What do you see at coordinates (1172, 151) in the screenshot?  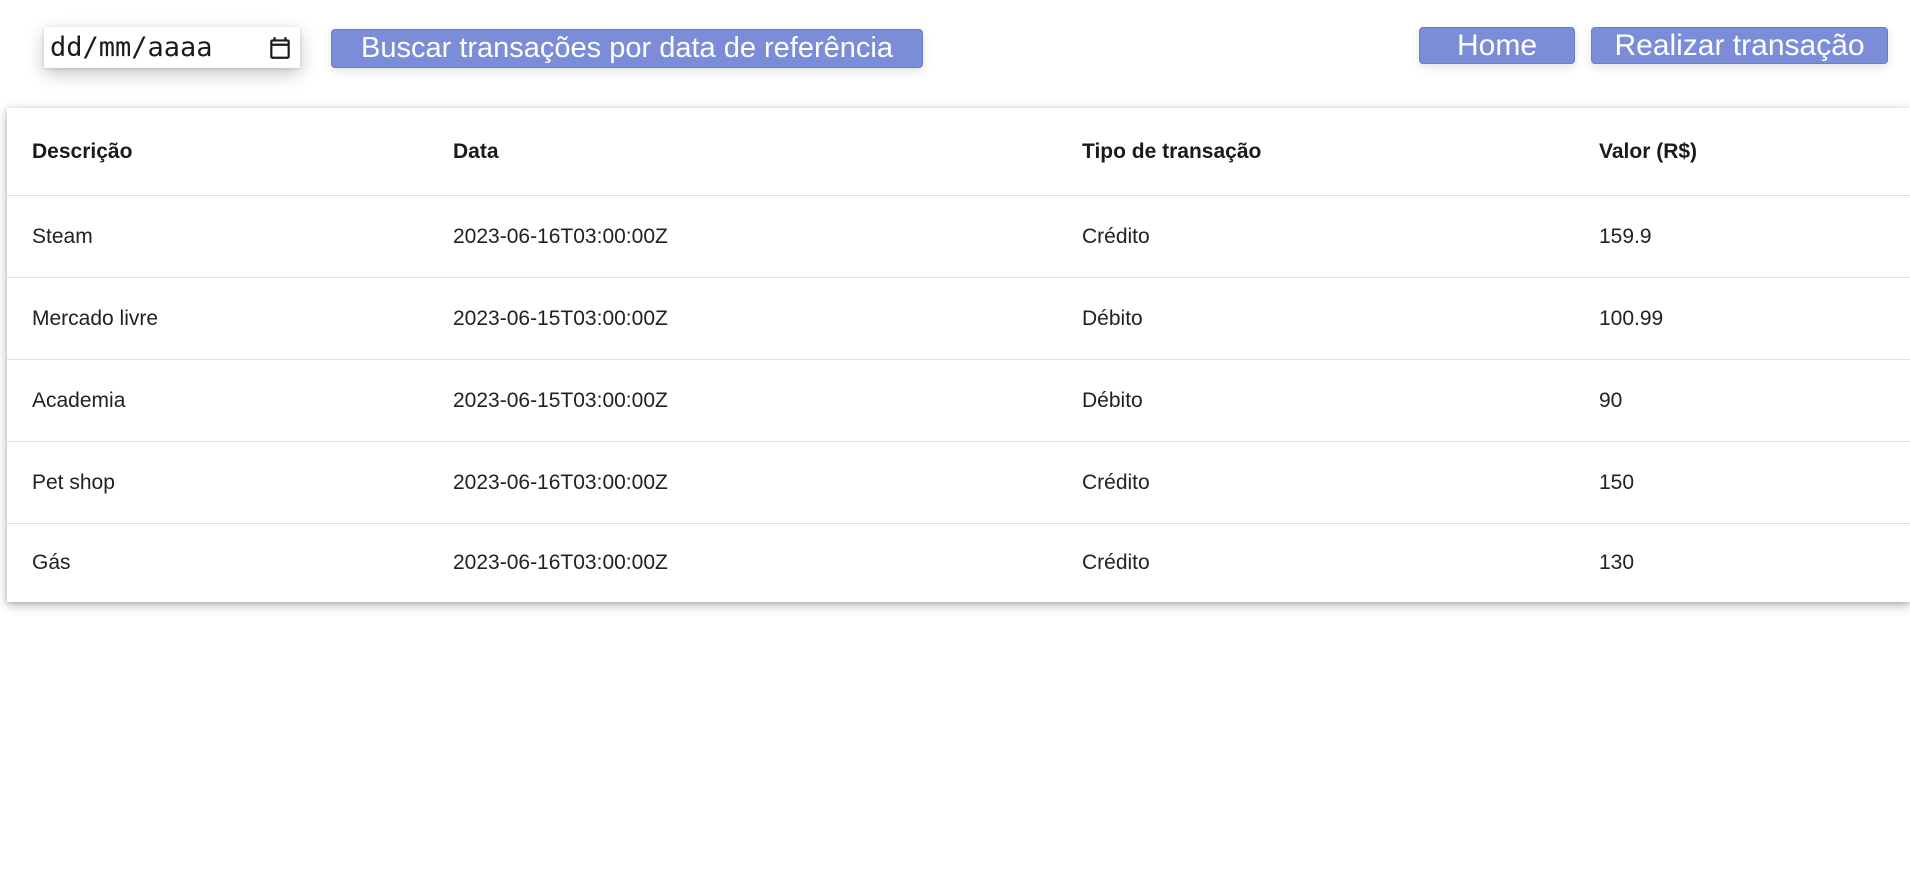 I see `column-header-type: Tipo de transação` at bounding box center [1172, 151].